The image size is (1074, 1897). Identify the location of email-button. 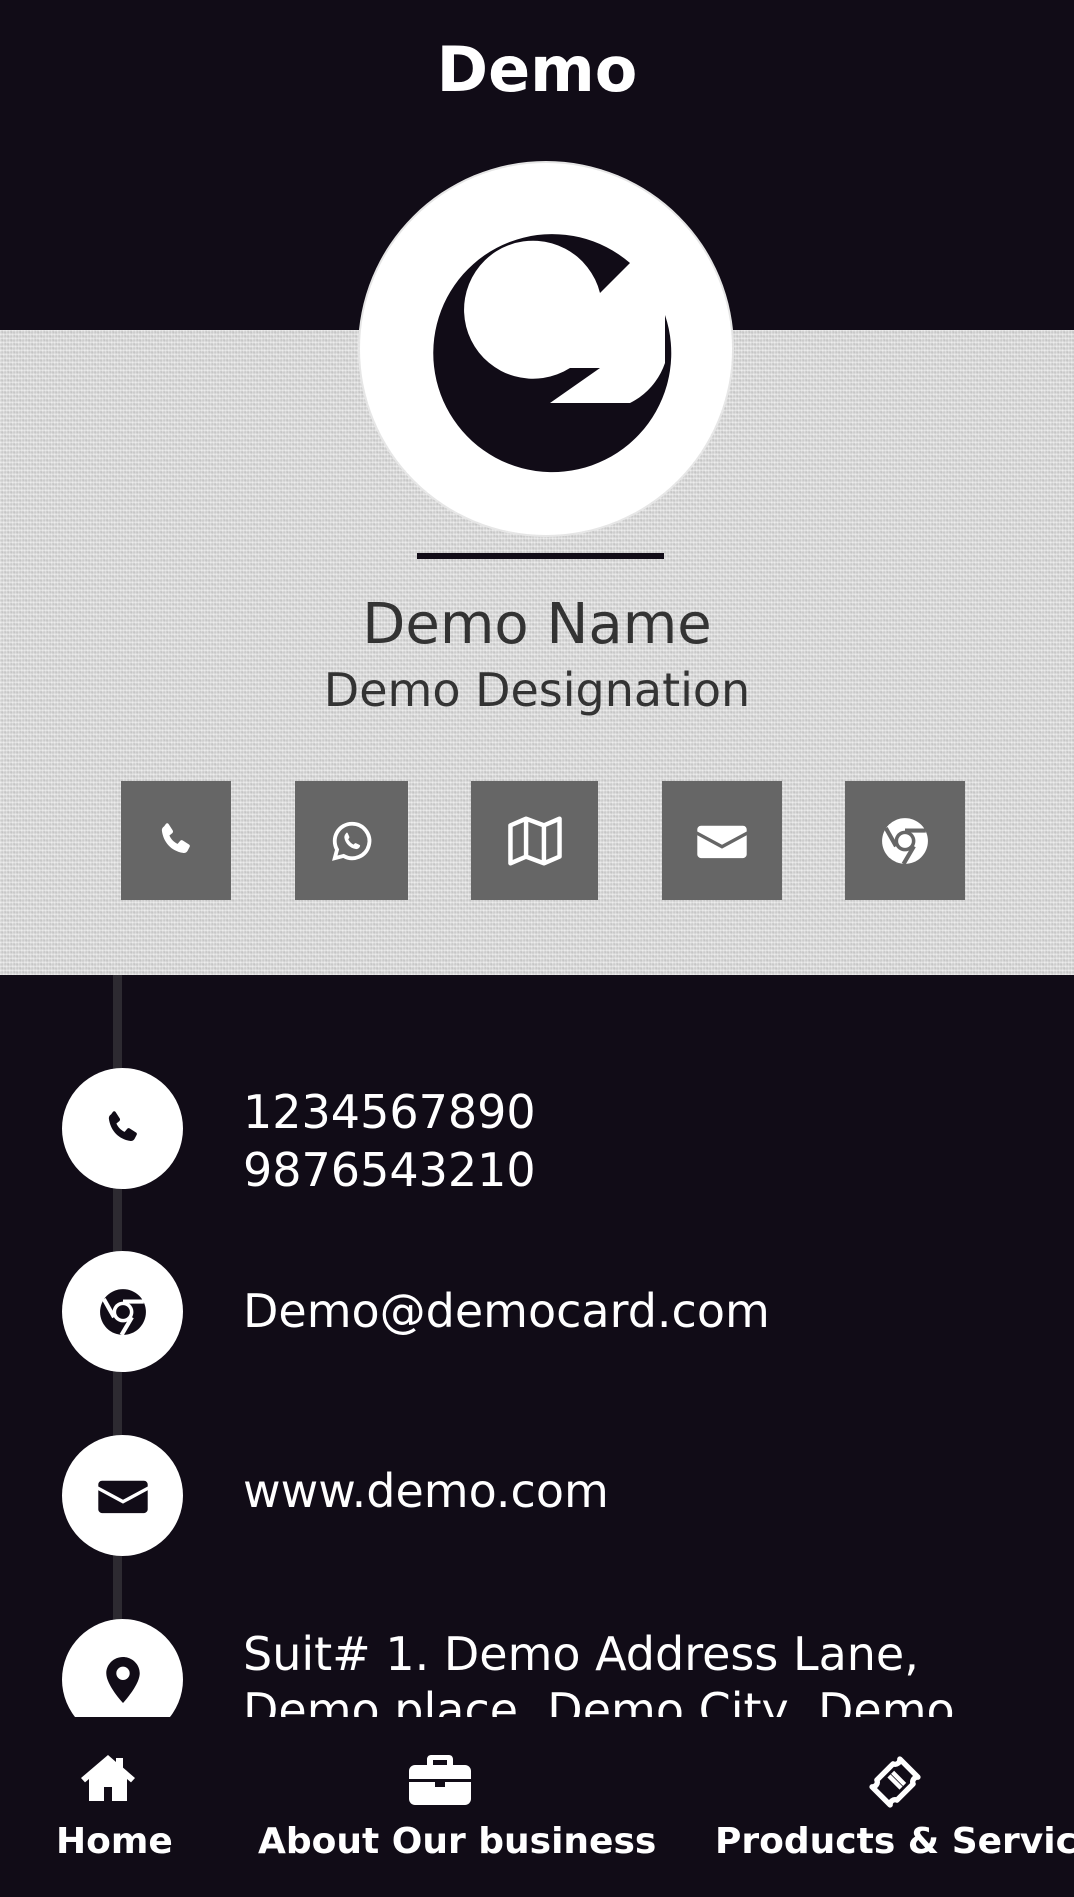
(722, 840).